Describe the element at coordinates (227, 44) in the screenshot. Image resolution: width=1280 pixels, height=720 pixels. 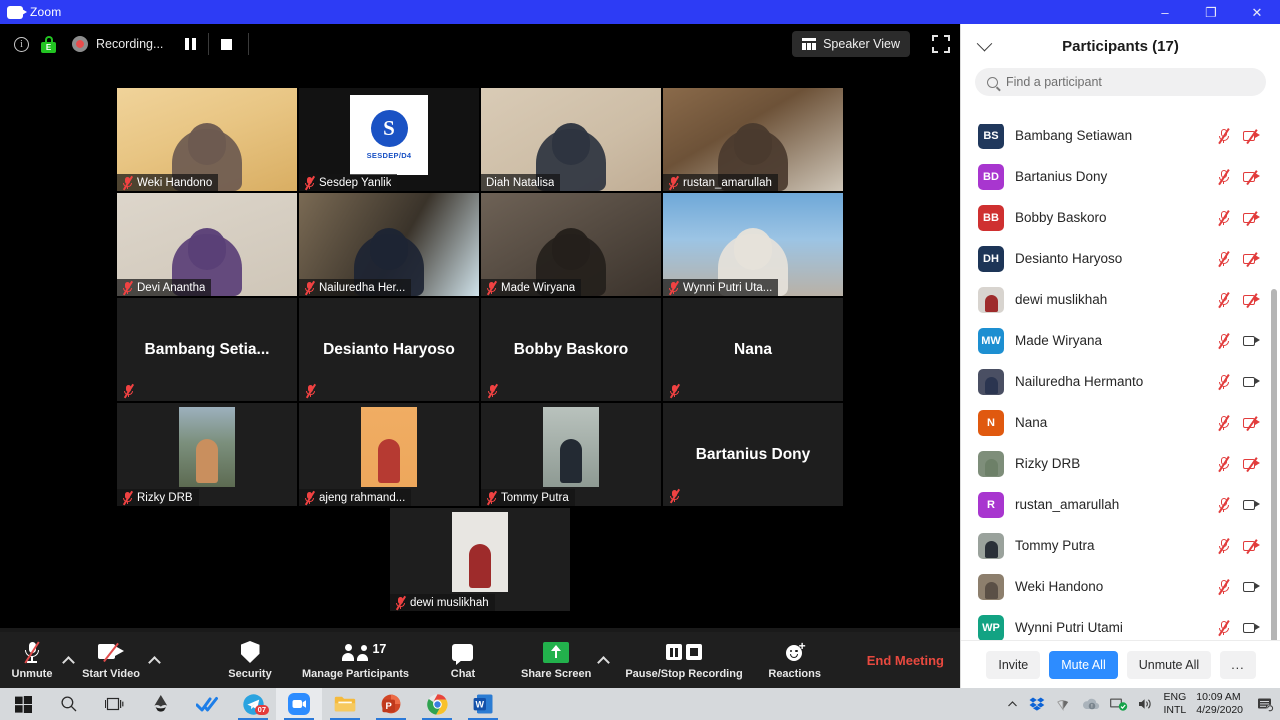
I see `stop-recording-icon` at that location.